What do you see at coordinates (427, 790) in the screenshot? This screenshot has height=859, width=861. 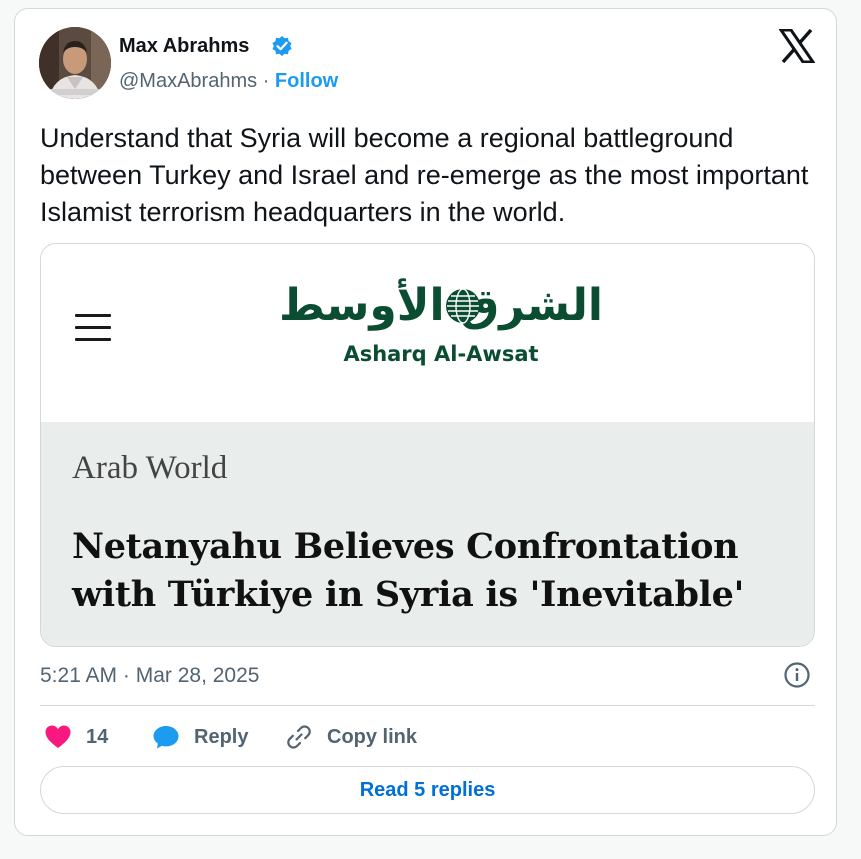 I see `read-replies-button: Read 5 replies` at bounding box center [427, 790].